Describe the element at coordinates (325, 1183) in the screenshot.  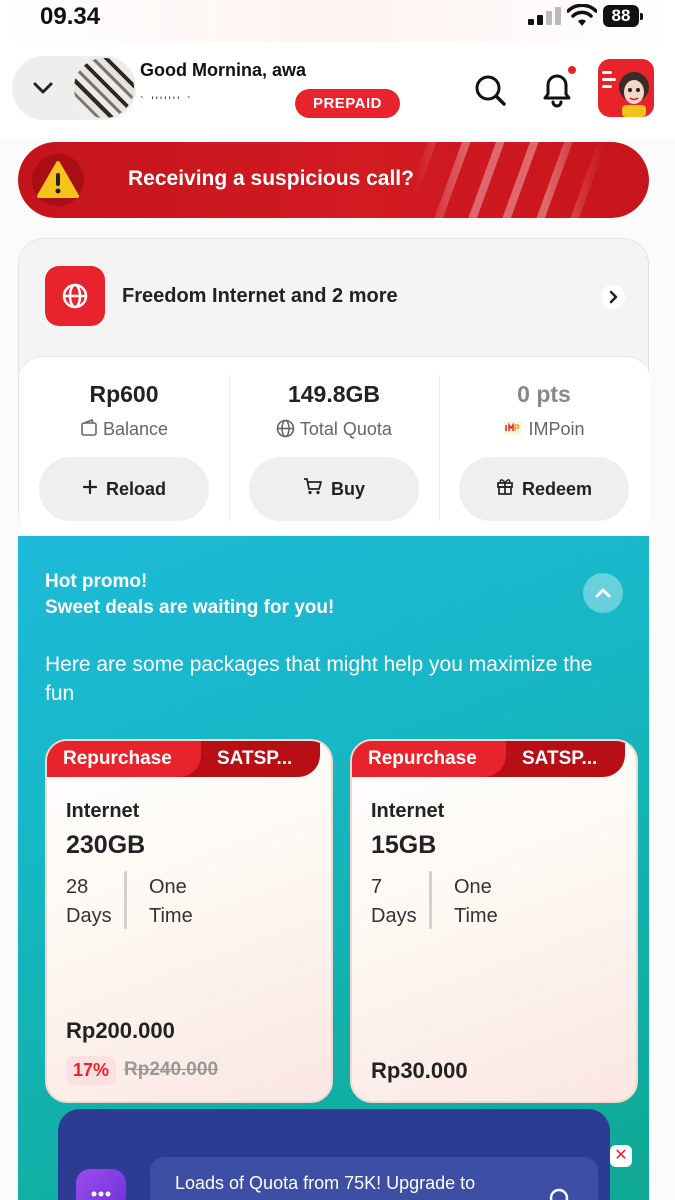
I see `upsell-text: Loads of Quota from 75K! Upgrade to` at that location.